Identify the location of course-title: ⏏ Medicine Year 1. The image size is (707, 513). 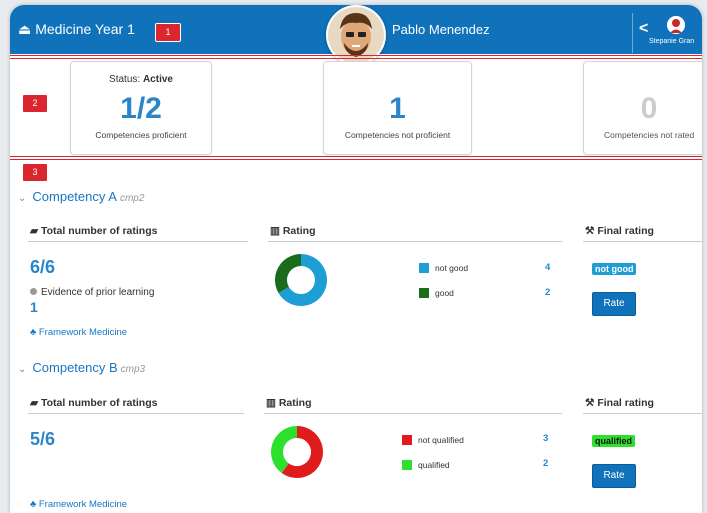
(76, 29).